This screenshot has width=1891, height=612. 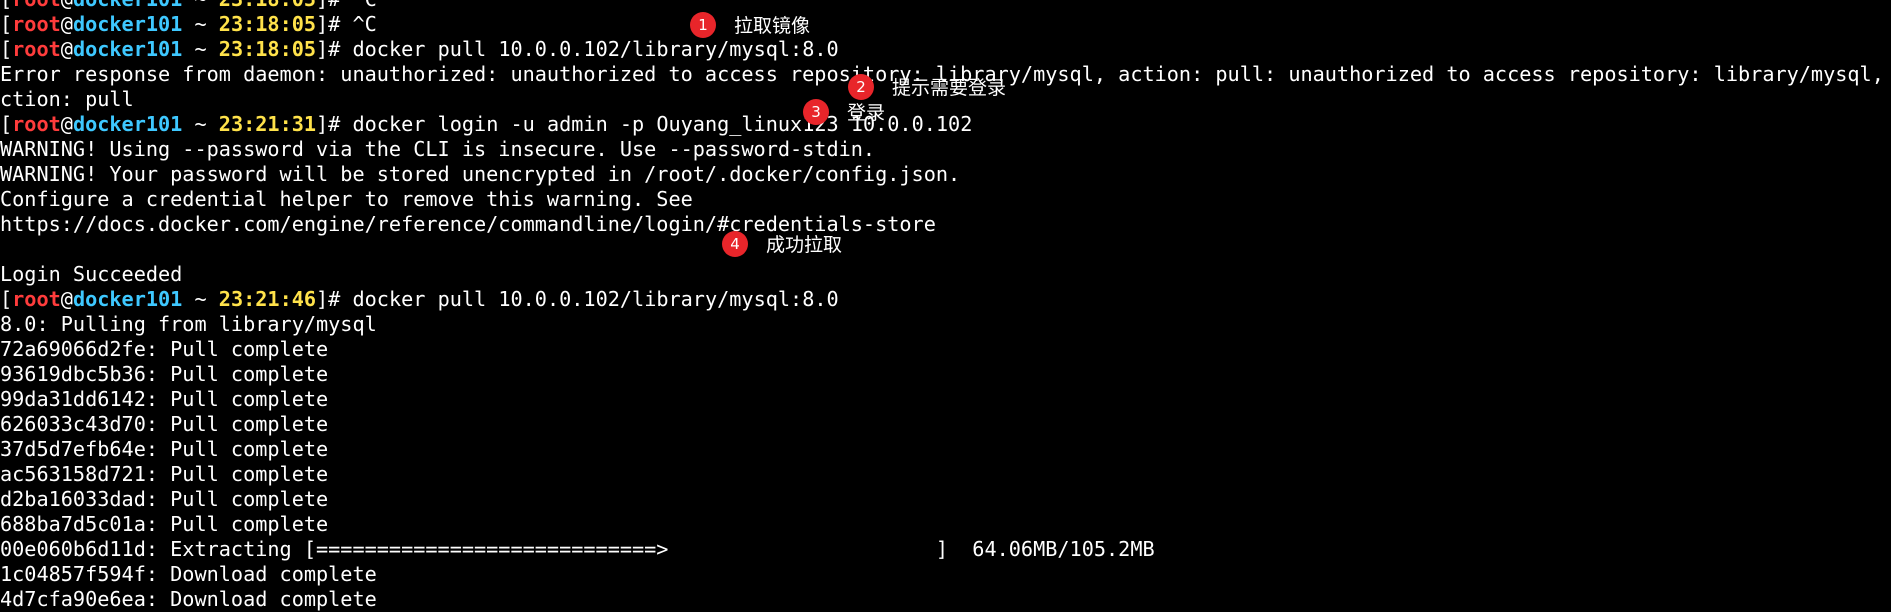 I want to click on output-text: d2ba16033dad: Pull complete, so click(x=164, y=499).